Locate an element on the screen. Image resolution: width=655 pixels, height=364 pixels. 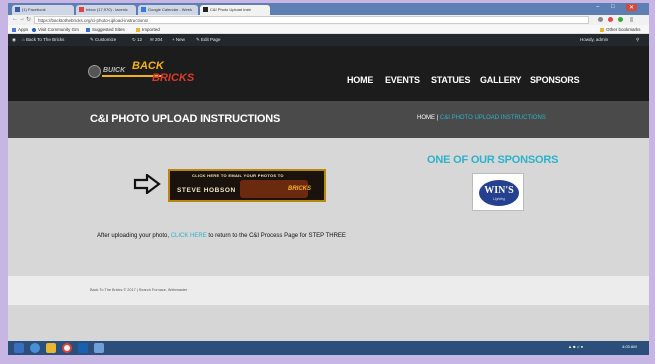
howdy-label: Howdy, admin is located at coordinates (594, 39).